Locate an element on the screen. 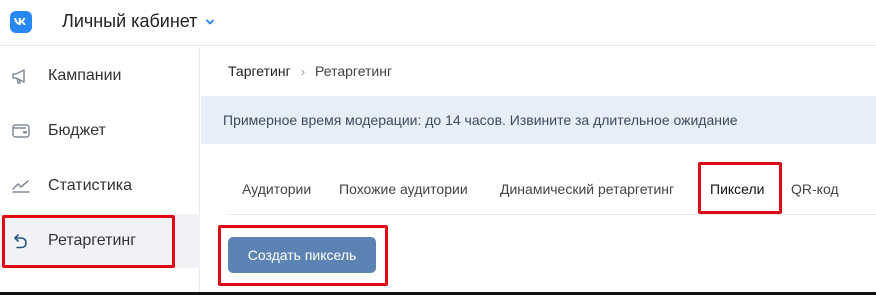 The width and height of the screenshot is (876, 295). vk-logo-glyph is located at coordinates (20, 21).